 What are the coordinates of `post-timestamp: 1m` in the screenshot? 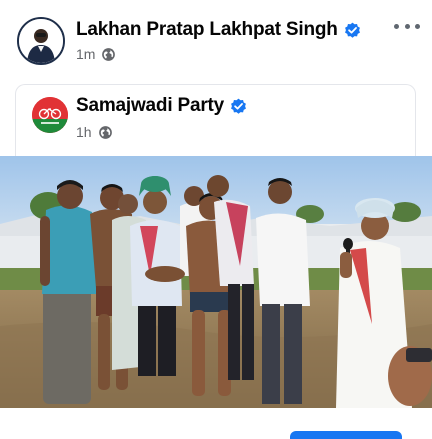 It's located at (85, 54).